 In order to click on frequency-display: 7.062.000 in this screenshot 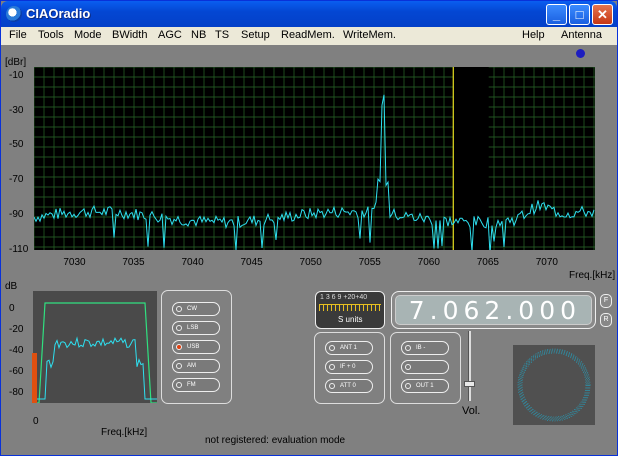, I will do `click(493, 310)`.